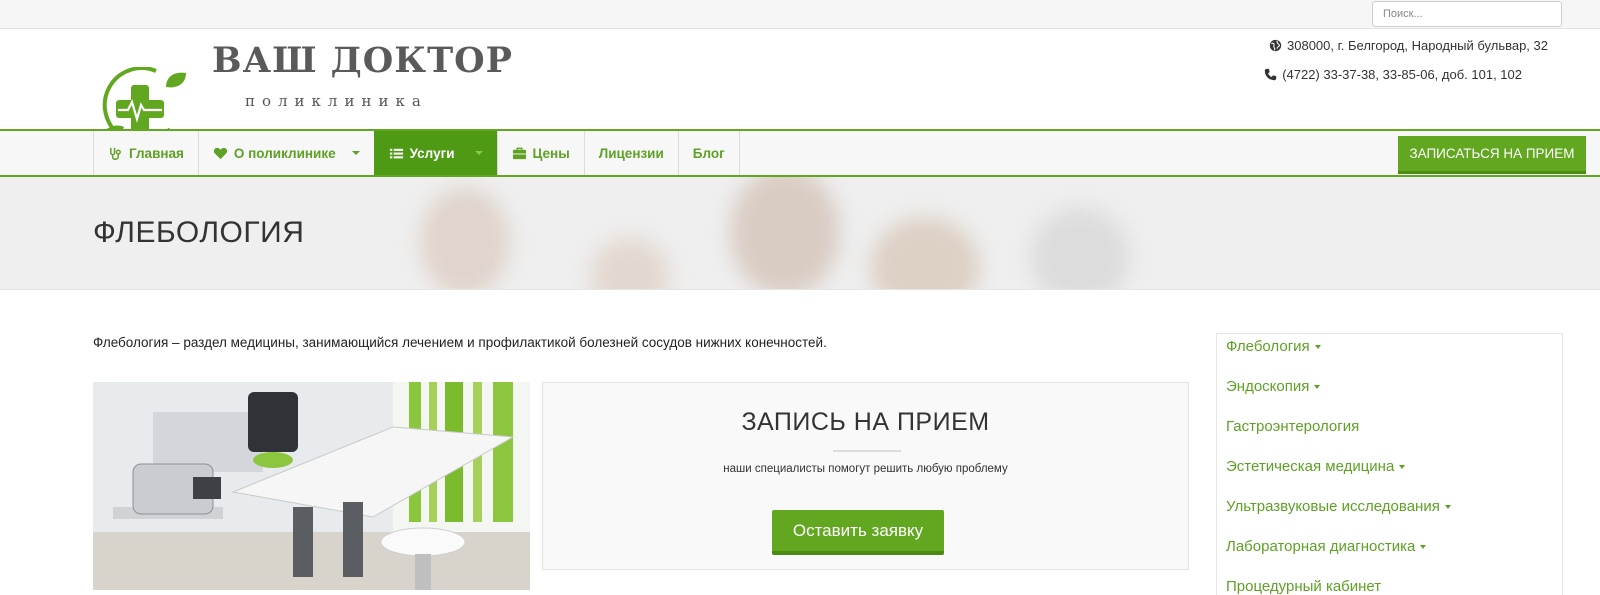  I want to click on nav-item-about: О поликлинике, so click(285, 153).